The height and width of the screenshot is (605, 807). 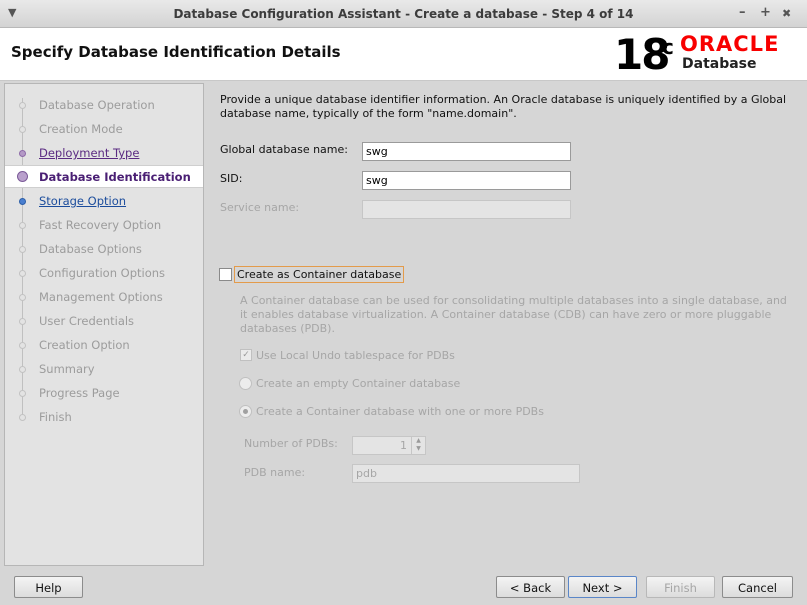 I want to click on step-storage-option: Storage Option, so click(x=104, y=201).